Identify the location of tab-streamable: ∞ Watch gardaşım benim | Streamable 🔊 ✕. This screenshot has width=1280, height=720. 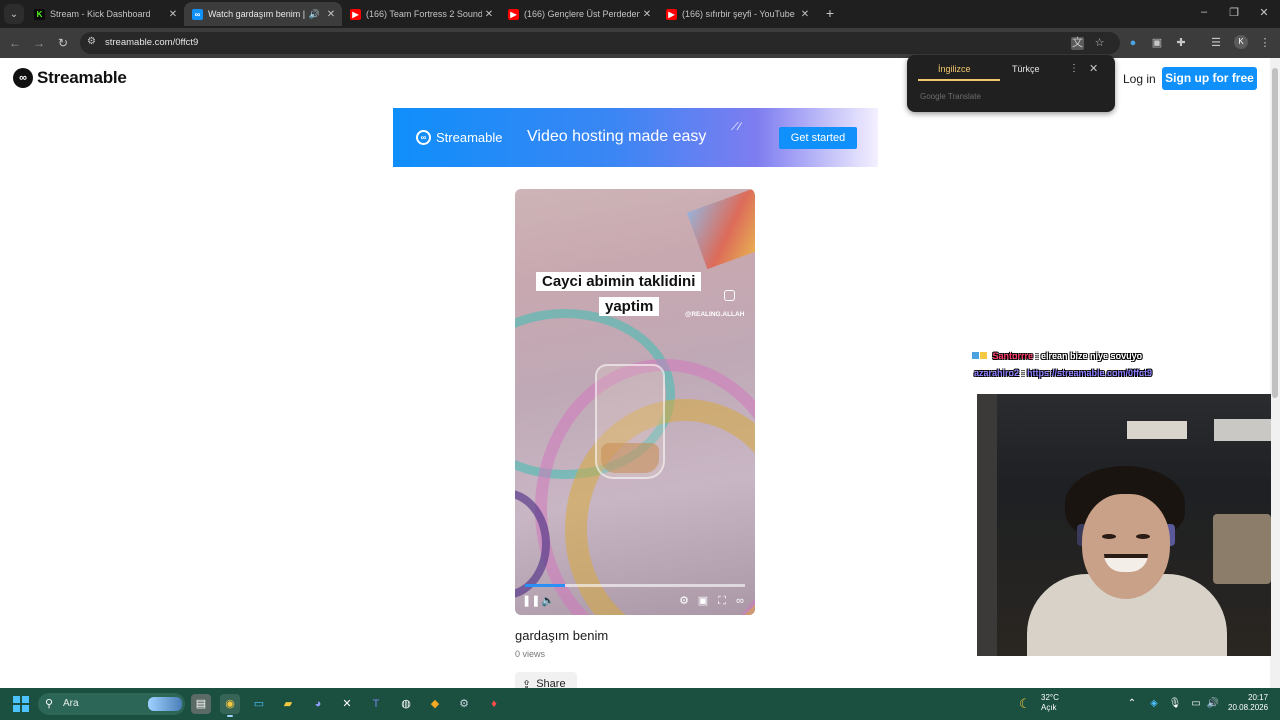
(263, 14).